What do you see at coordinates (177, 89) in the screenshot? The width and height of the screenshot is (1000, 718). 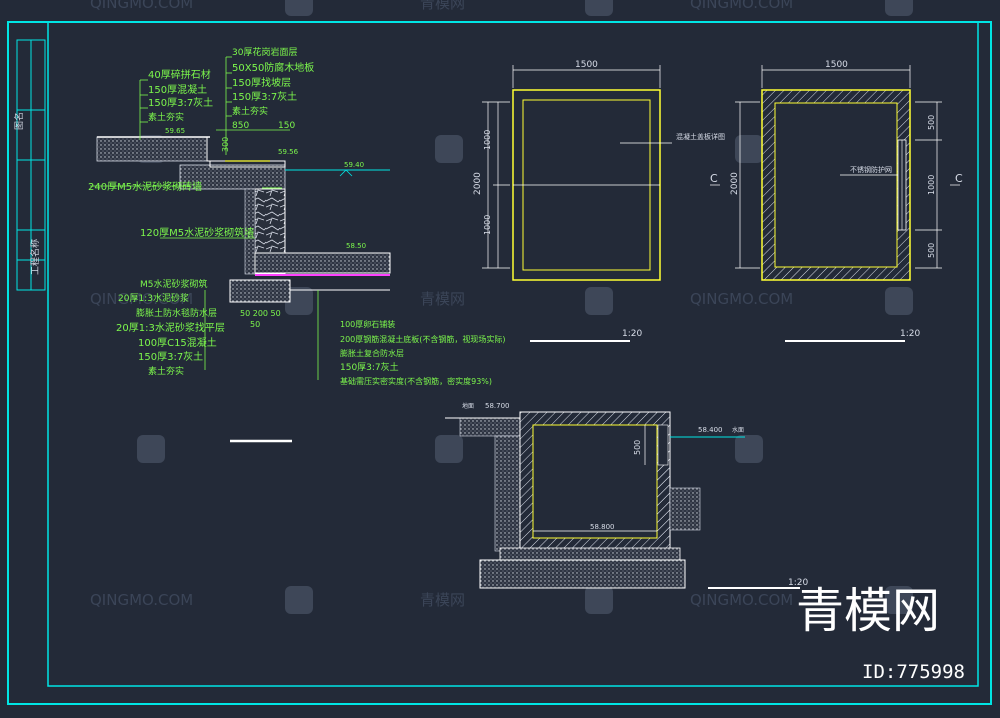 I see `layer-label: 150厚混凝土` at bounding box center [177, 89].